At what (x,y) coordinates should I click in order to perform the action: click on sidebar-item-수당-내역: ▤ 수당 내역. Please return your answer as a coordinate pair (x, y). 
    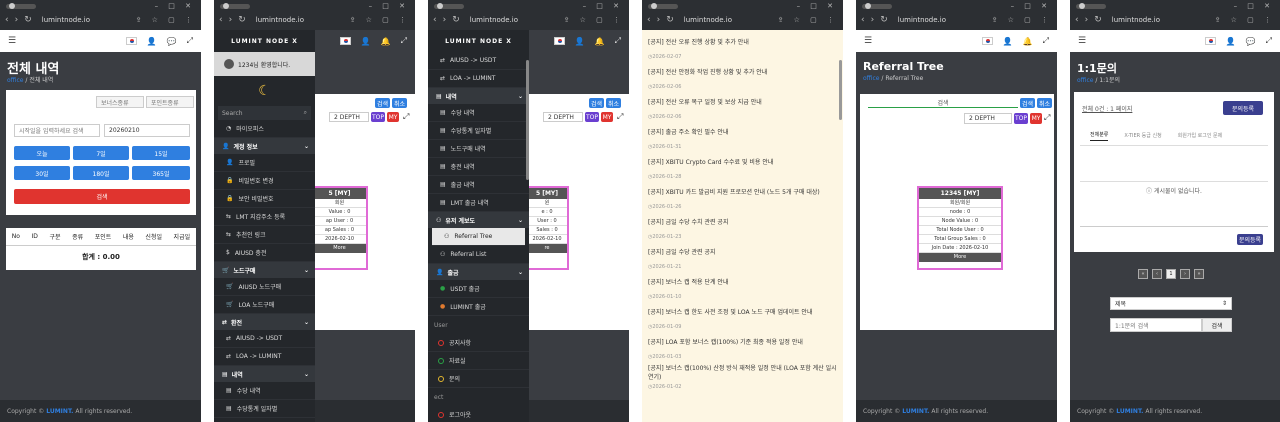
    Looking at the image, I should click on (264, 391).